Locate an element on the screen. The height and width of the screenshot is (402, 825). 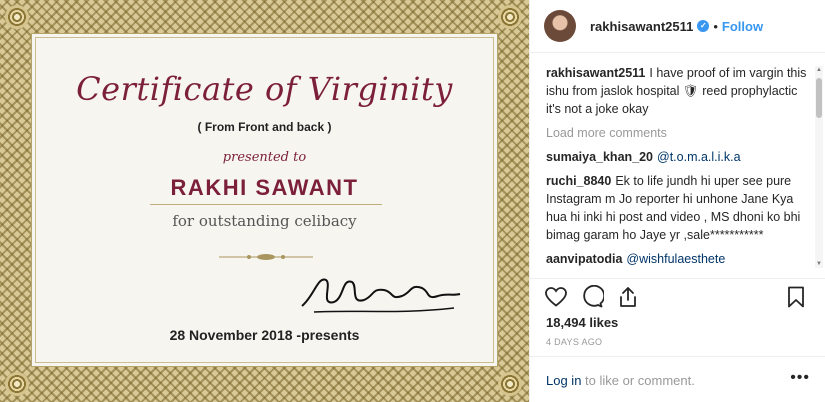
comment-footer: Log in to like or comment. ••• is located at coordinates (677, 379).